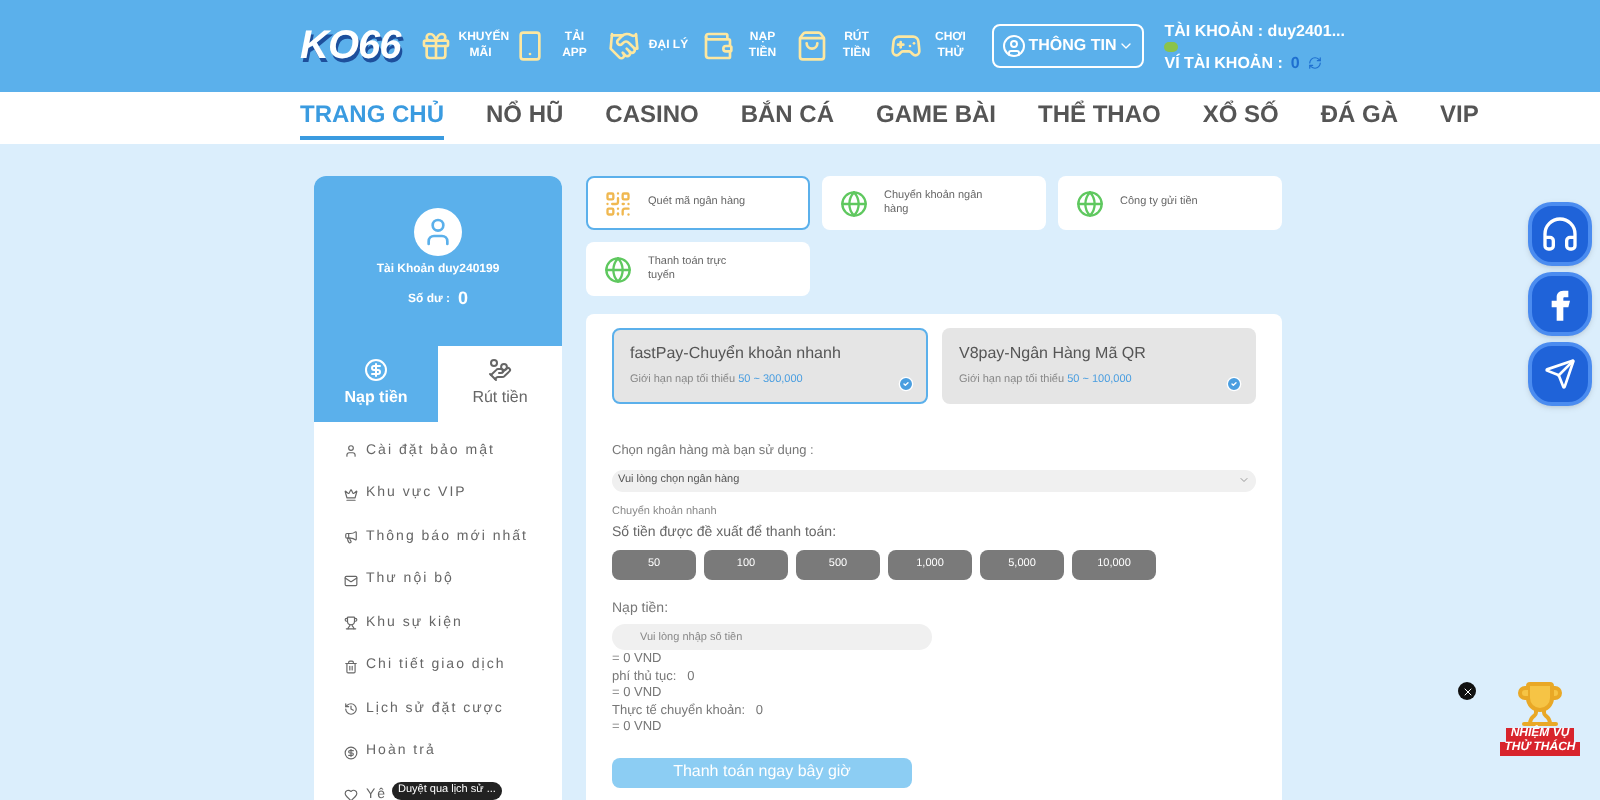 This screenshot has width=1600, height=800. I want to click on mail-icon, so click(351, 580).